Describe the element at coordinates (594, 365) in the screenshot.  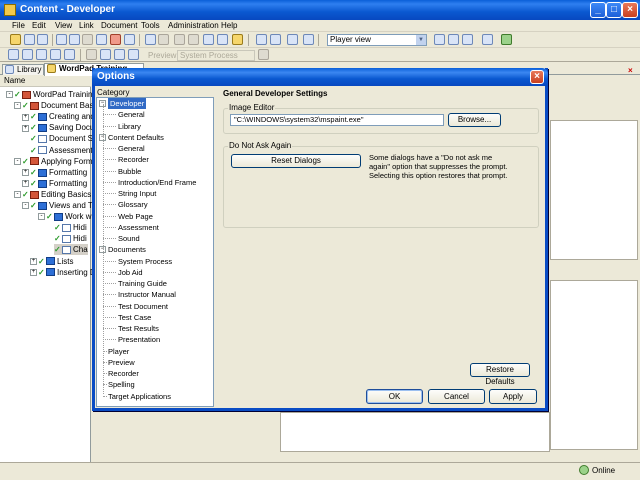
I see `preview-pane` at that location.